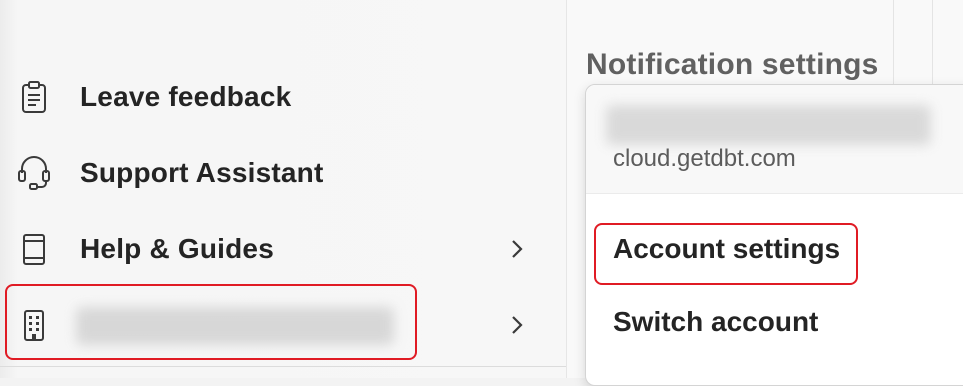 Image resolution: width=963 pixels, height=386 pixels. I want to click on menu-item-leave-feedback: Leave feedback, so click(283, 97).